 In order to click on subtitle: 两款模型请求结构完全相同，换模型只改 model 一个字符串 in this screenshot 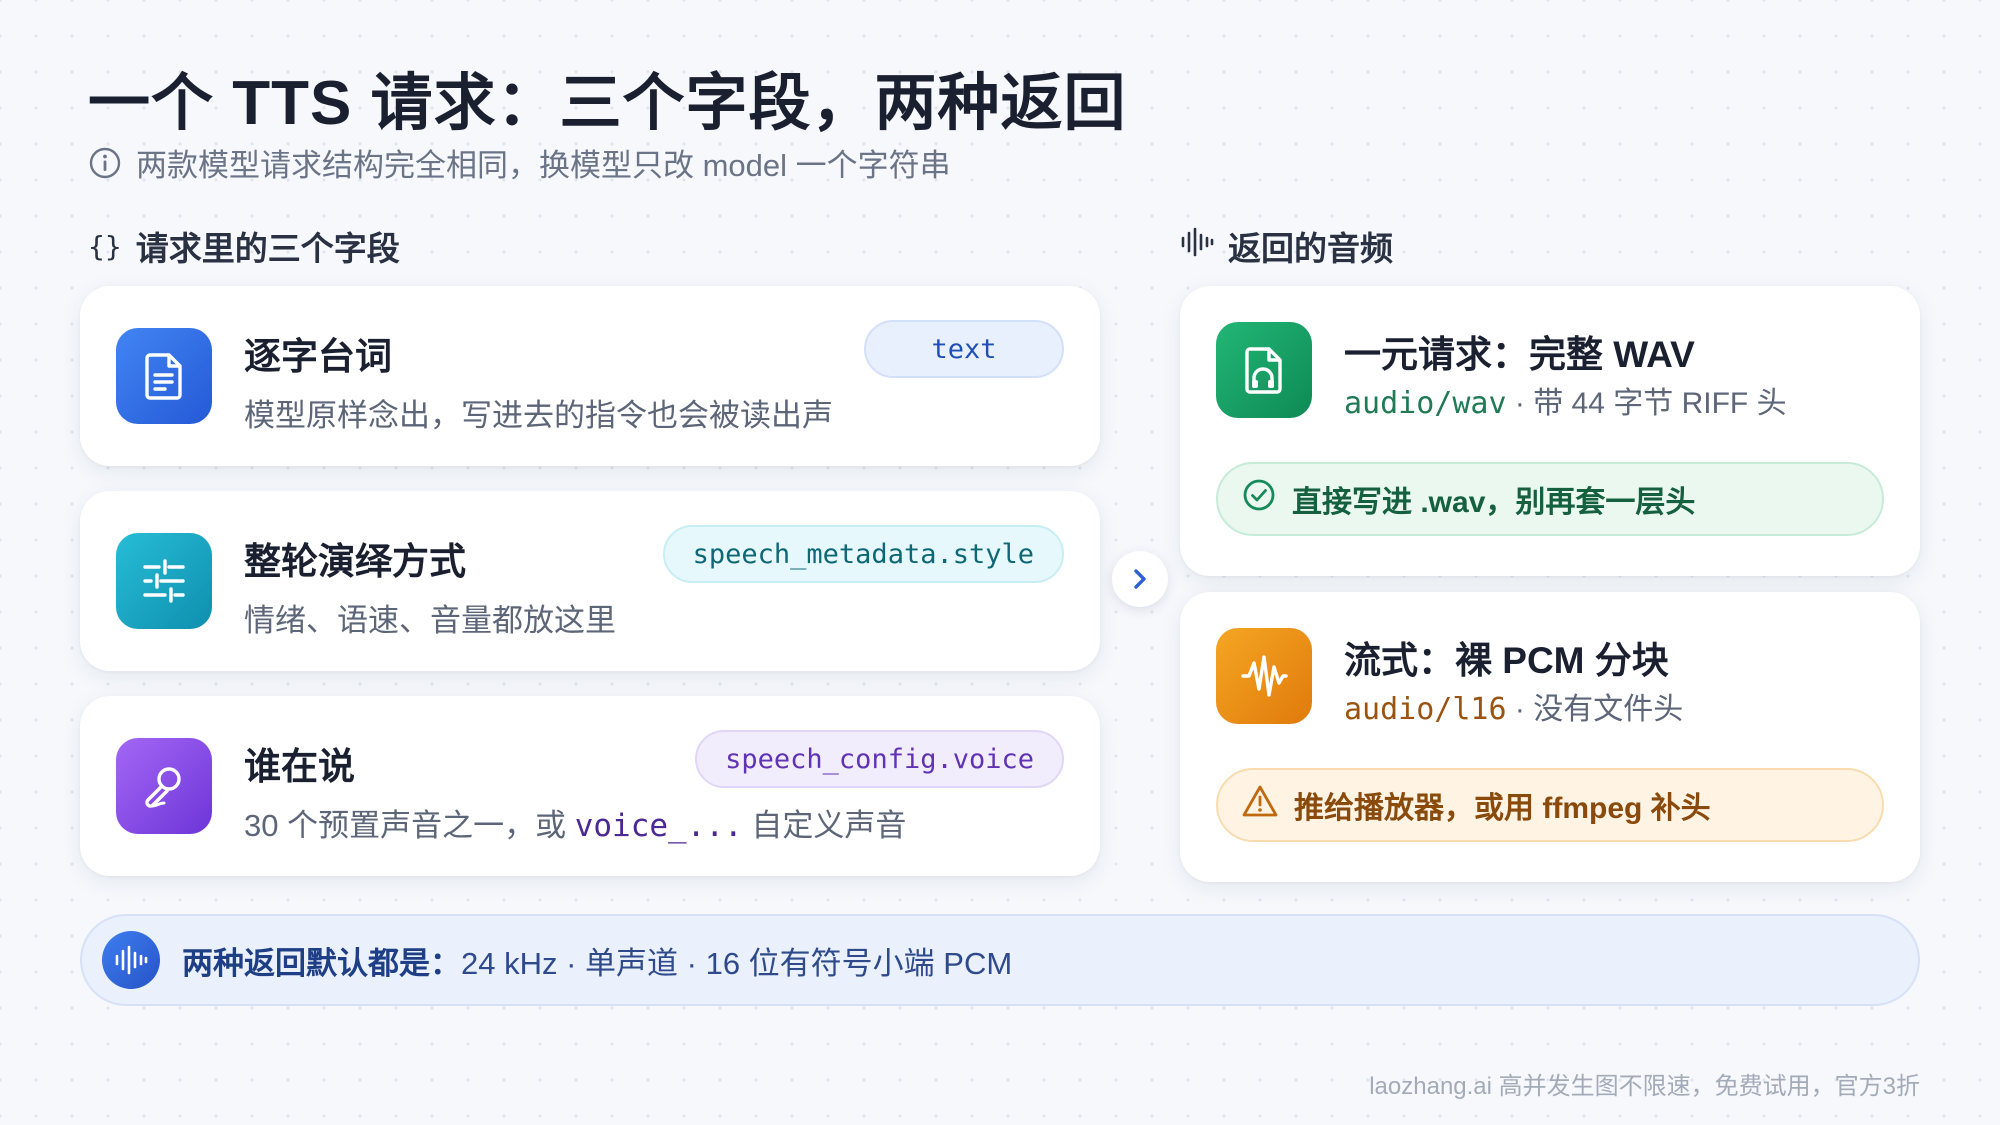, I will do `click(519, 162)`.